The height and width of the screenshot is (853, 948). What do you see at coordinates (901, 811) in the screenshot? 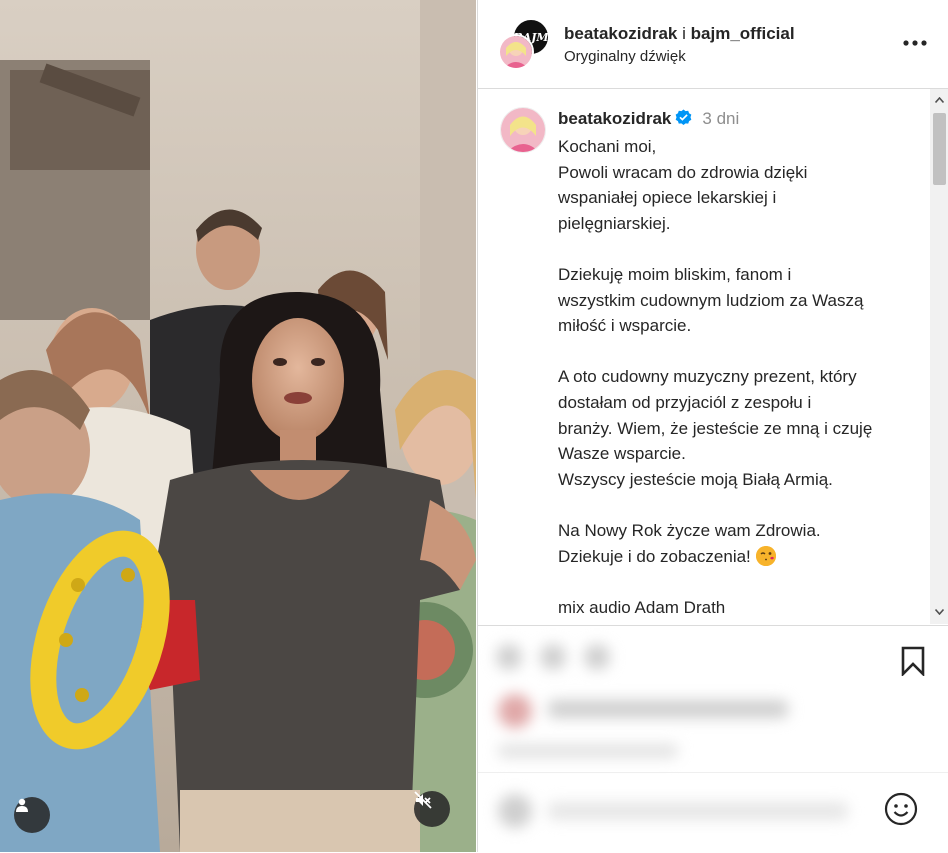
I see `emoji-icon` at bounding box center [901, 811].